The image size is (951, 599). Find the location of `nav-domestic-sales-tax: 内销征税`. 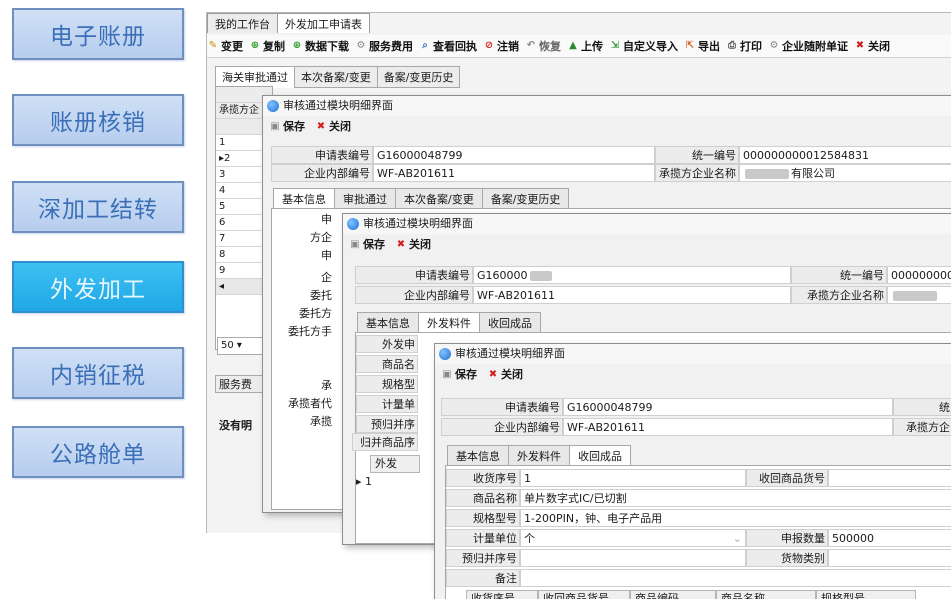

nav-domestic-sales-tax: 内销征税 is located at coordinates (98, 373).